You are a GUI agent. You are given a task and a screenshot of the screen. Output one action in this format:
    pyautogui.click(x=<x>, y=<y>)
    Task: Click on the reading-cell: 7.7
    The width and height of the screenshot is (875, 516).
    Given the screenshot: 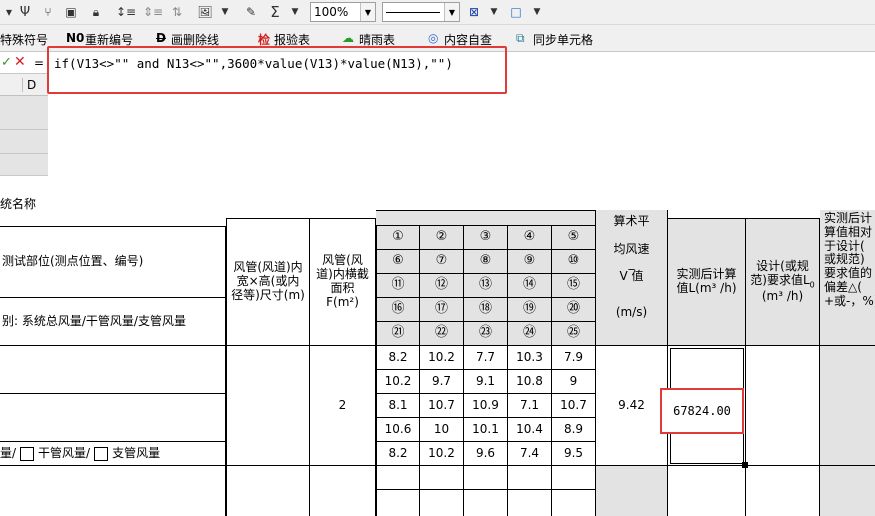 What is the action you would take?
    pyautogui.click(x=486, y=358)
    